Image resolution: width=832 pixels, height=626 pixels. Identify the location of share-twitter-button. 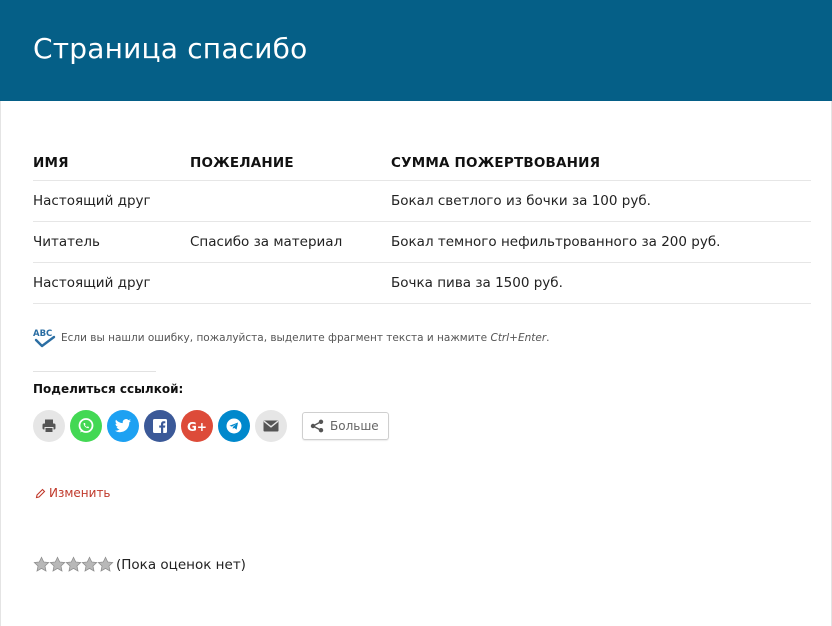
(123, 426).